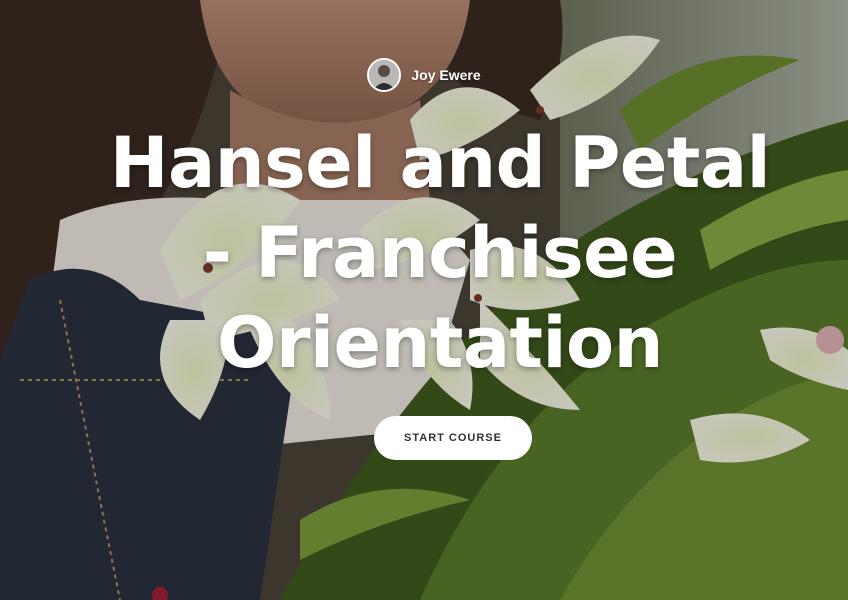 The image size is (848, 600). What do you see at coordinates (453, 438) in the screenshot?
I see `start-course-button: START COURSE` at bounding box center [453, 438].